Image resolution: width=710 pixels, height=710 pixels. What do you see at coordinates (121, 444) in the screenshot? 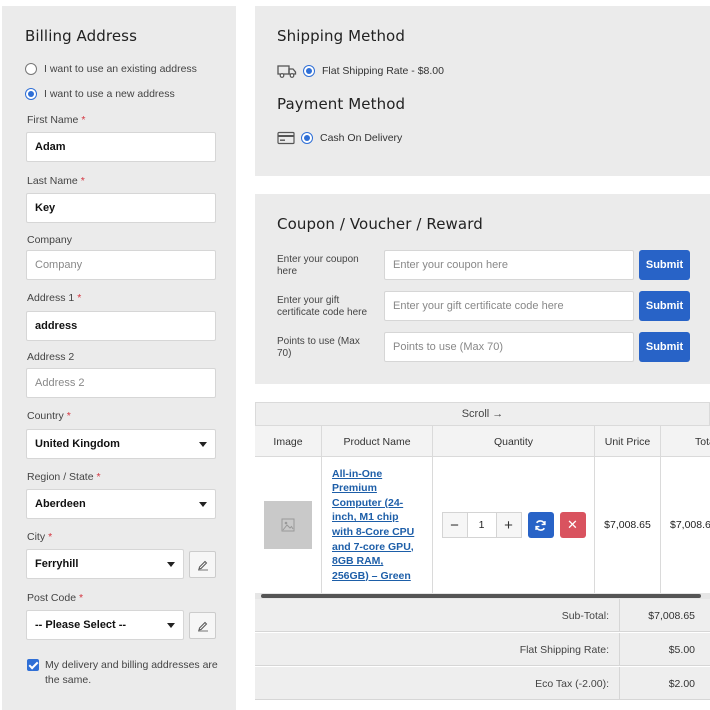
I see `country-select: United Kingdom` at bounding box center [121, 444].